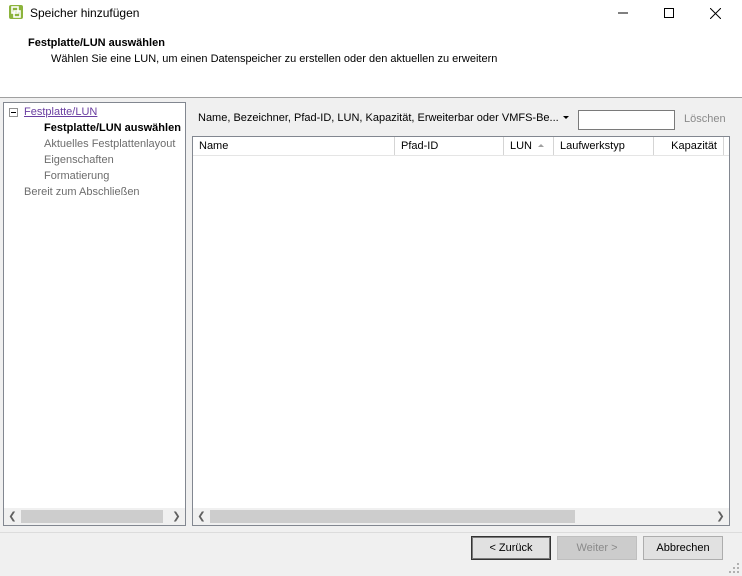 This screenshot has width=742, height=576. What do you see at coordinates (705, 119) in the screenshot?
I see `clear-filter-link: Löschen` at bounding box center [705, 119].